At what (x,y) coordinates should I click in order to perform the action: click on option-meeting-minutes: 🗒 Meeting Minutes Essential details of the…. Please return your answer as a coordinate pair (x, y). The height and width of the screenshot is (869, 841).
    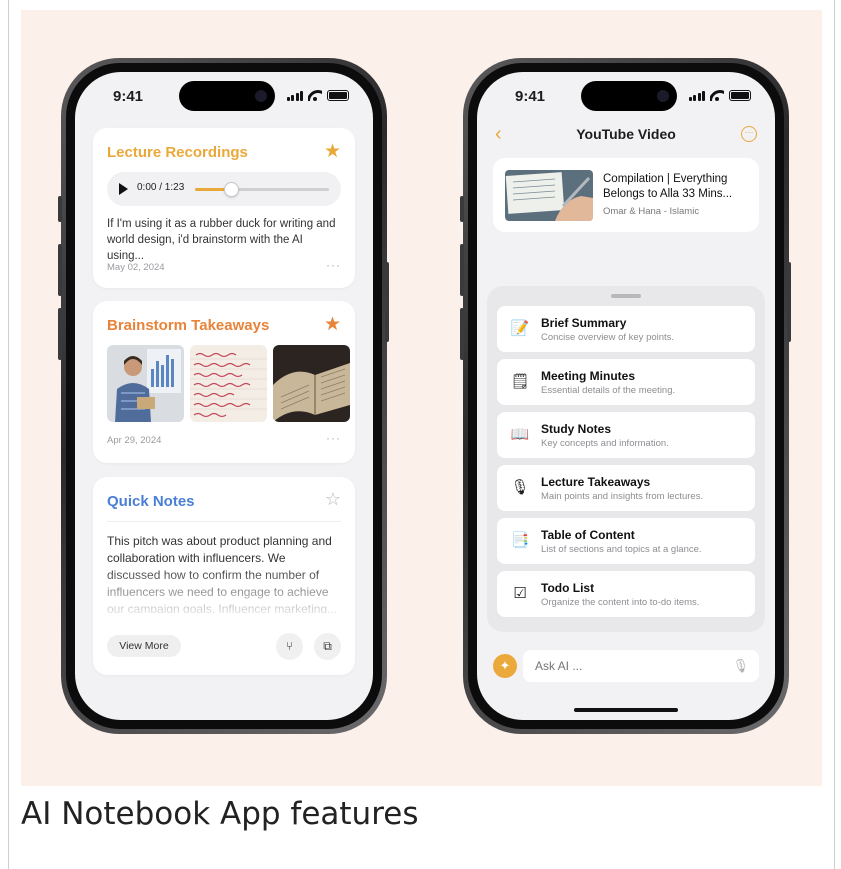
    Looking at the image, I should click on (626, 382).